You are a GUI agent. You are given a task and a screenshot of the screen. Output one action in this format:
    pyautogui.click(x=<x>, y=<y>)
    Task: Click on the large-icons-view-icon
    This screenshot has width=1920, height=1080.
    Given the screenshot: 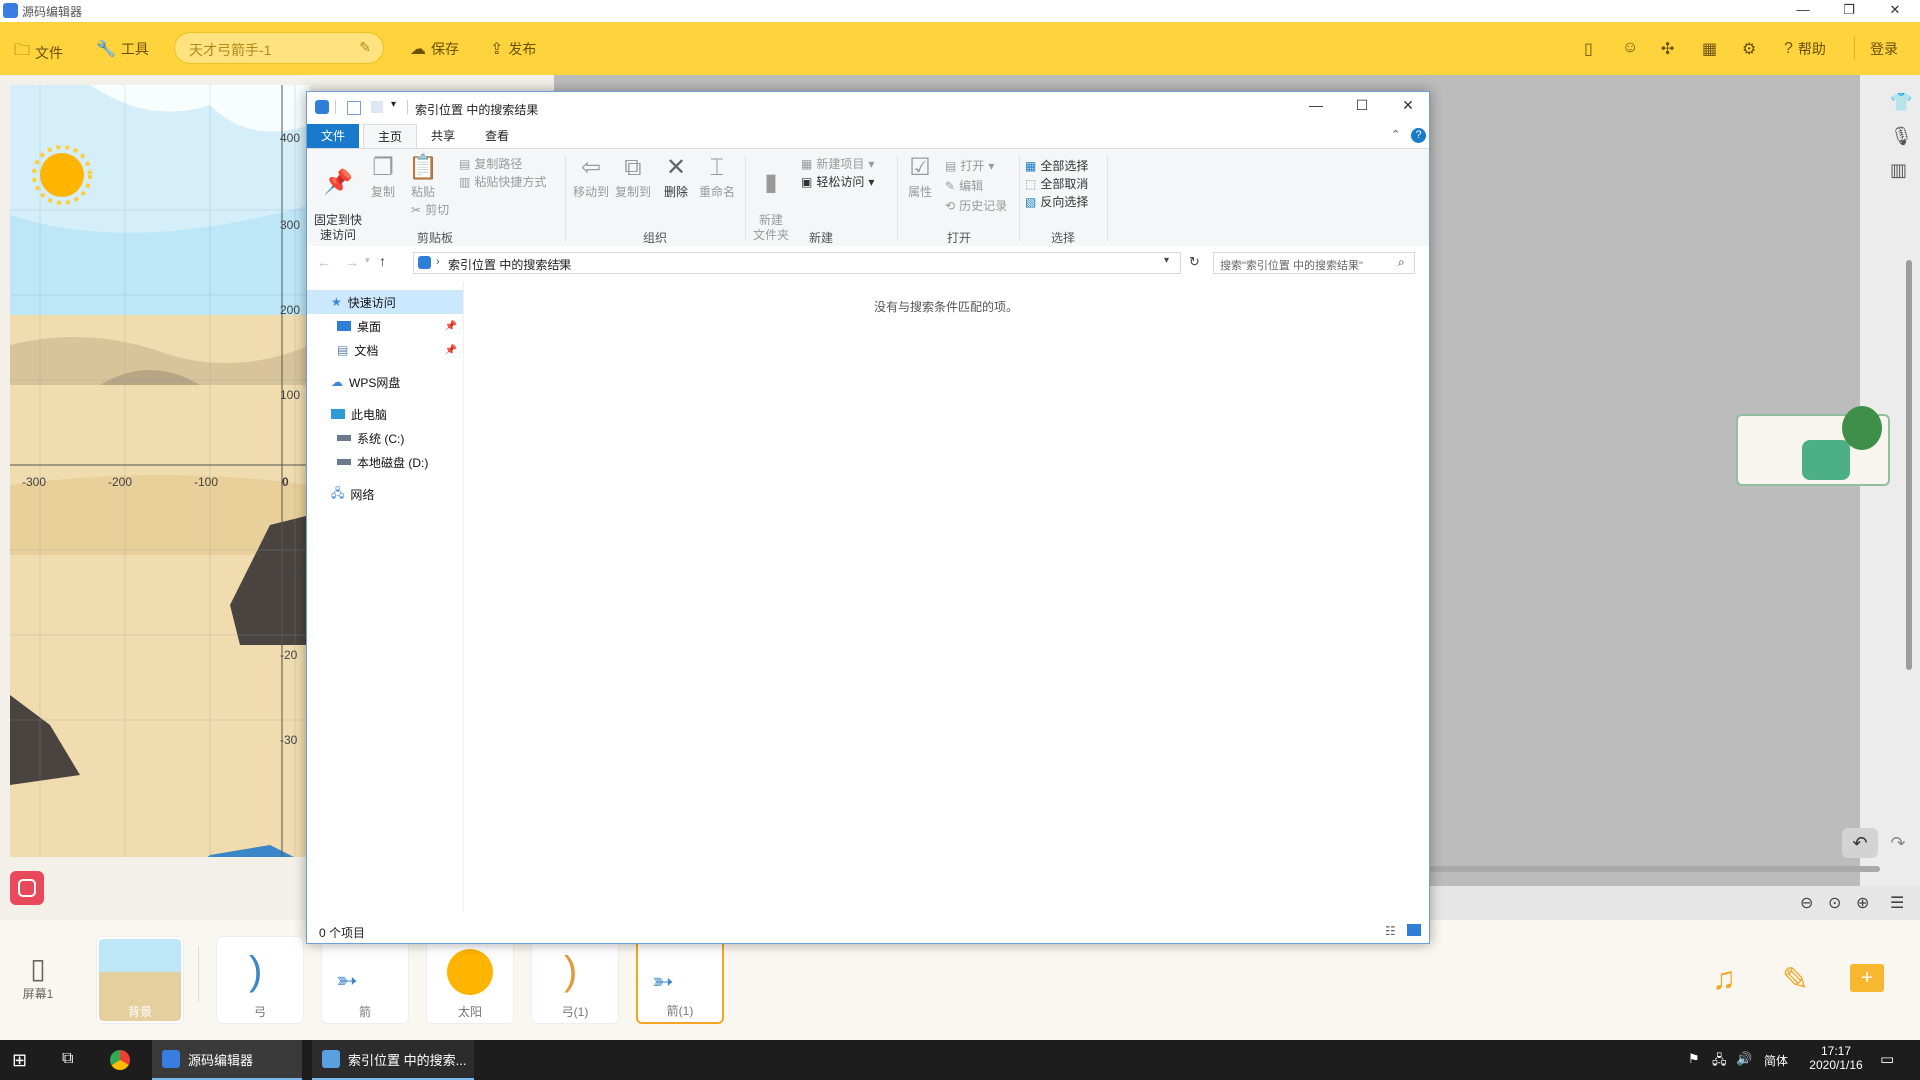 What is the action you would take?
    pyautogui.click(x=1414, y=930)
    